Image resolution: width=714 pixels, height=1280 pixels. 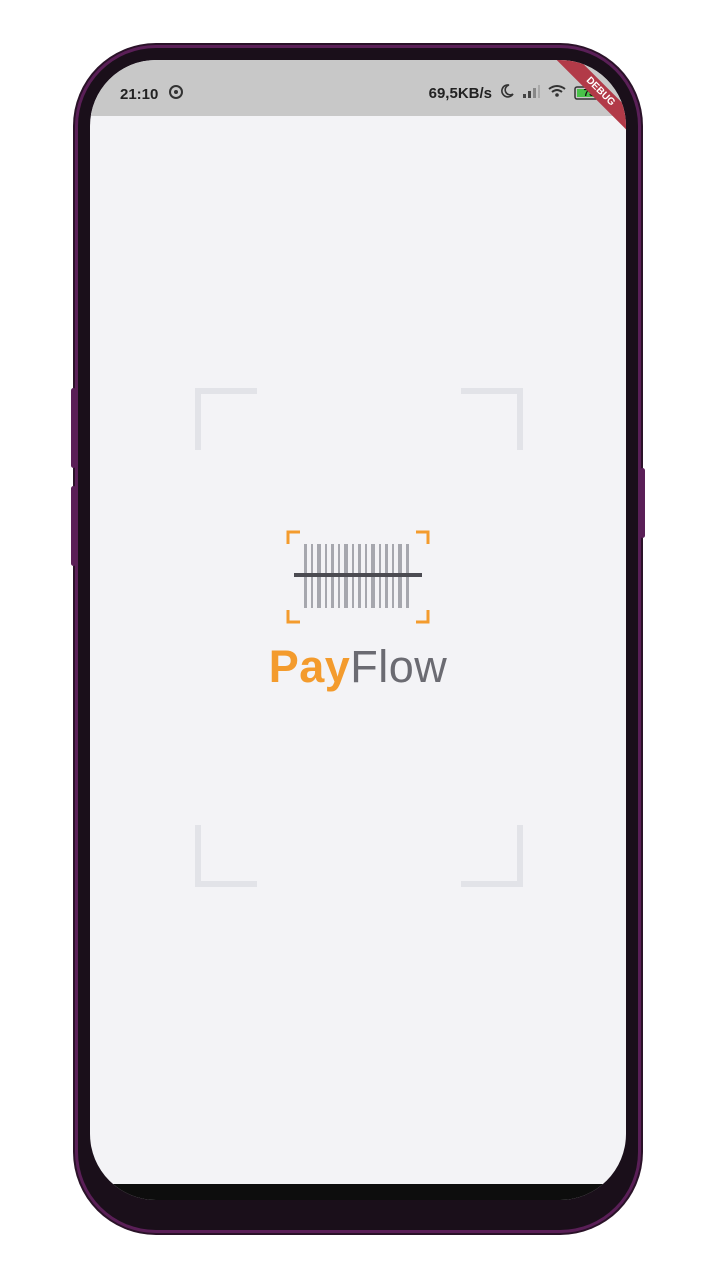 I want to click on scan-frame-bottom-left, so click(x=226, y=856).